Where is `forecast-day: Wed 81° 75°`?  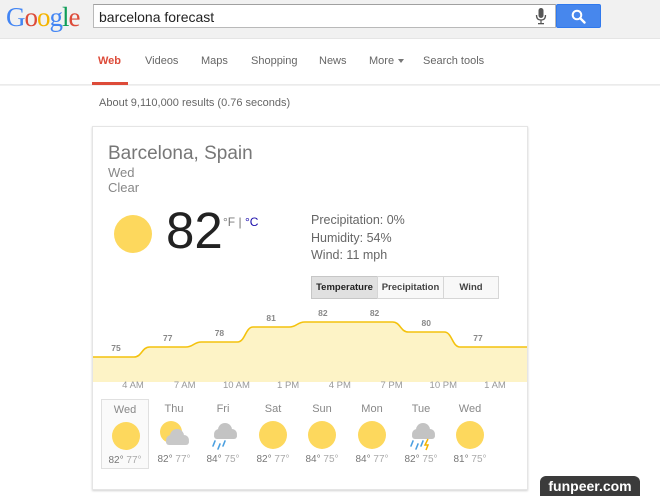
forecast-day: Wed 81° 75° is located at coordinates (470, 434).